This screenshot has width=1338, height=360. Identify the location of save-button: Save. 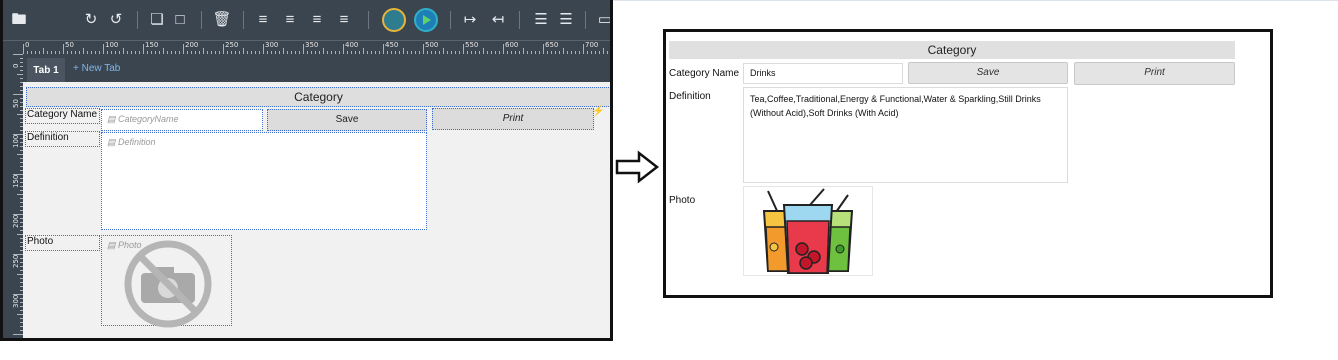
(347, 120).